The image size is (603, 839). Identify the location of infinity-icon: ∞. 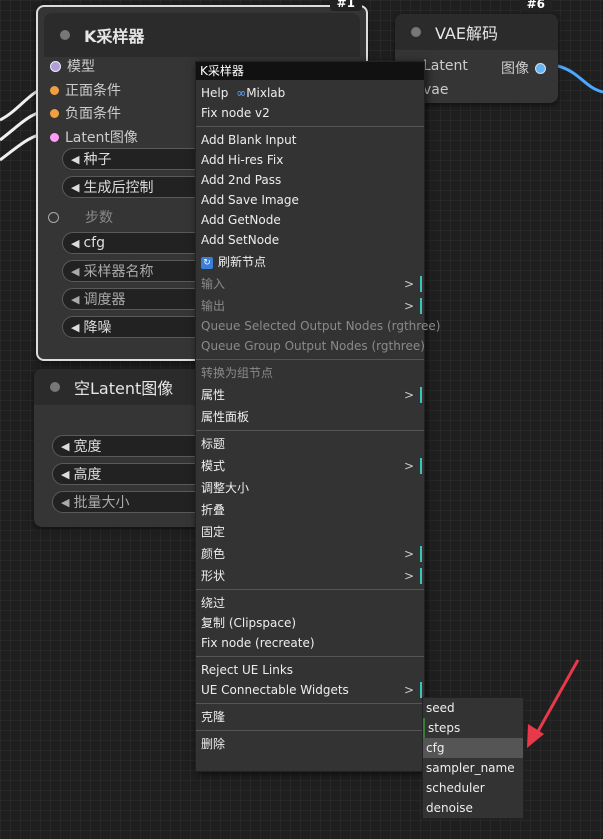
(241, 93).